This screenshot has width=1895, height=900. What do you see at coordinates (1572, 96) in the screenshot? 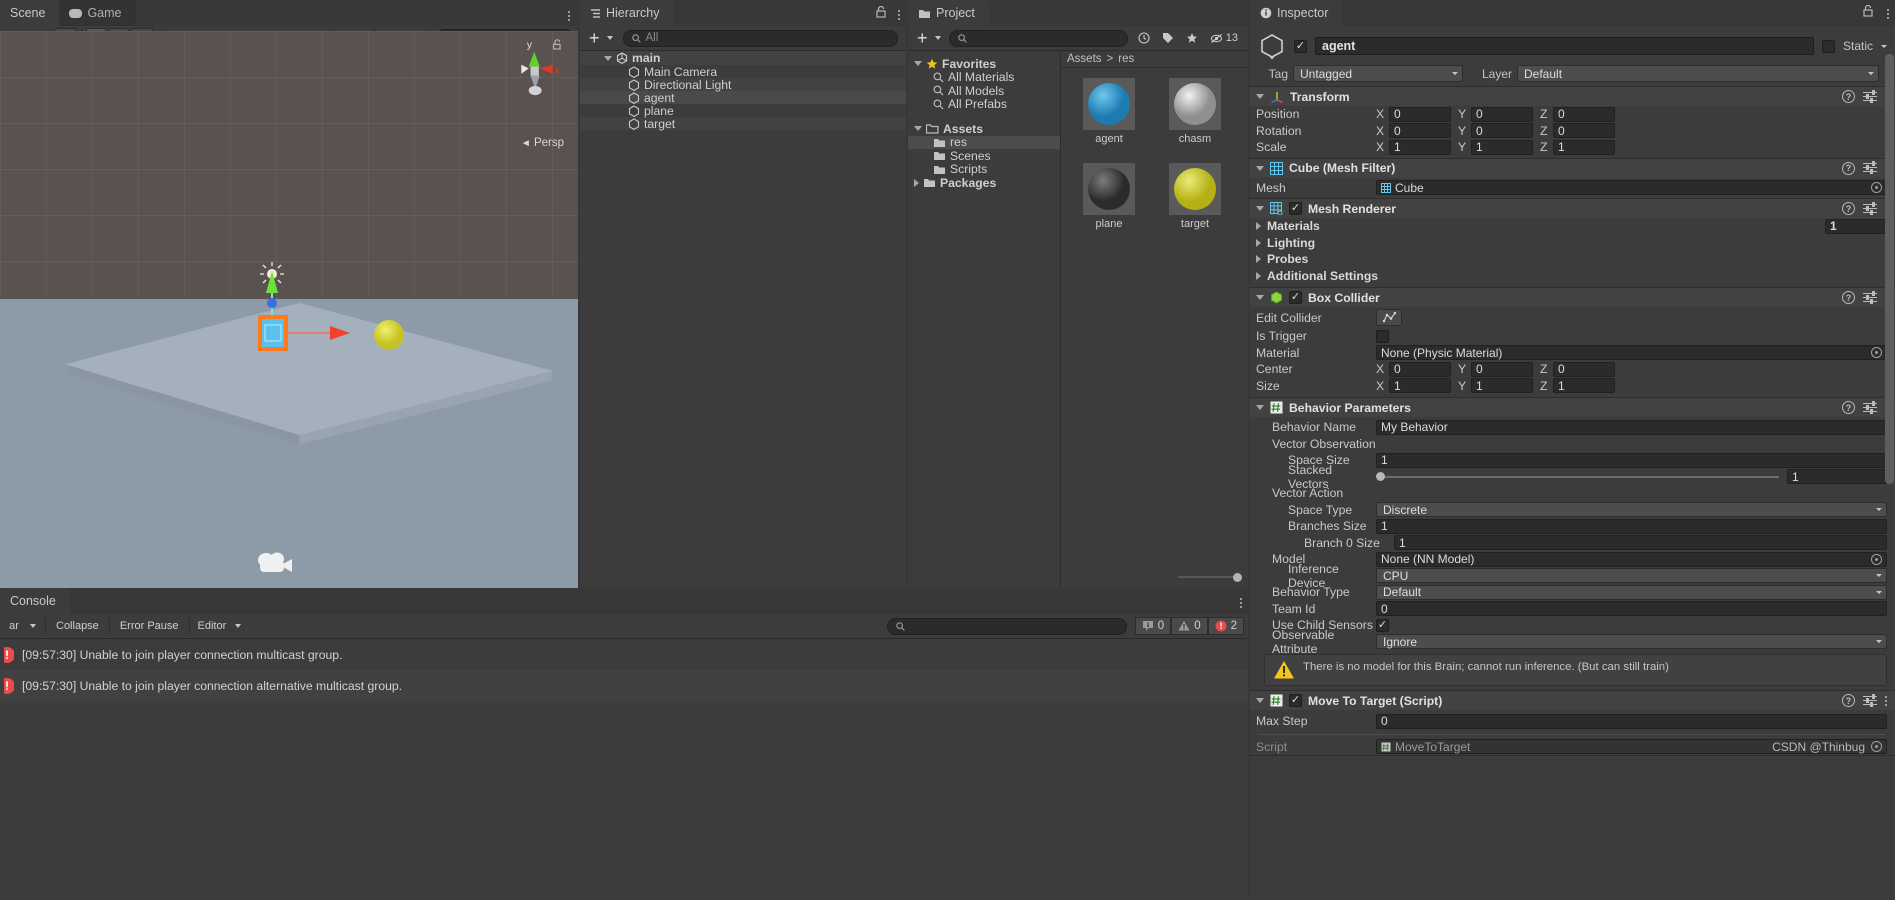
I see `component-header: Transform ?` at bounding box center [1572, 96].